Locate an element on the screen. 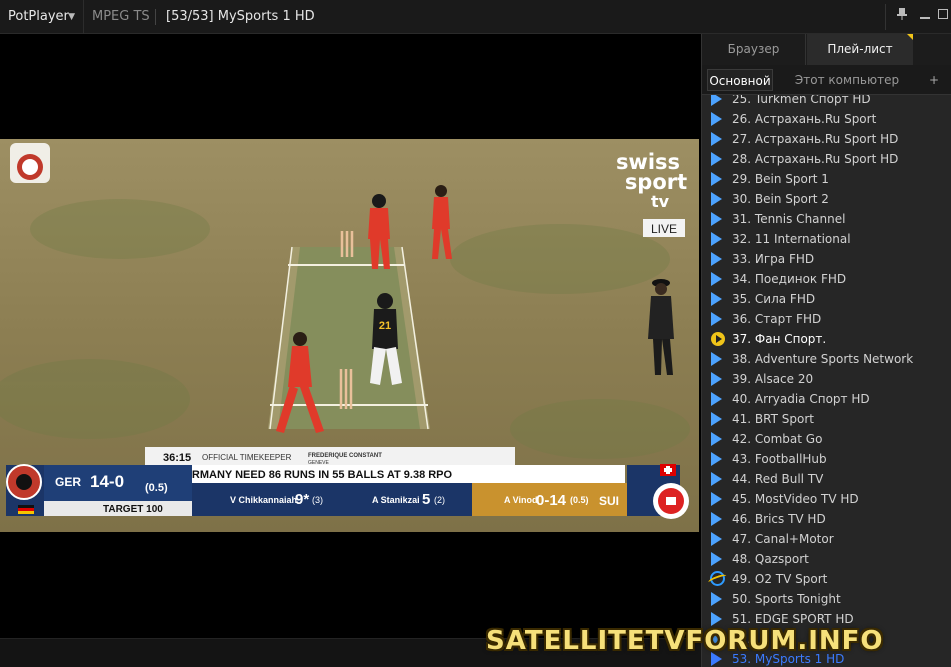 The width and height of the screenshot is (951, 667). playlist-item: 49. O2 TV Sport is located at coordinates (826, 579).